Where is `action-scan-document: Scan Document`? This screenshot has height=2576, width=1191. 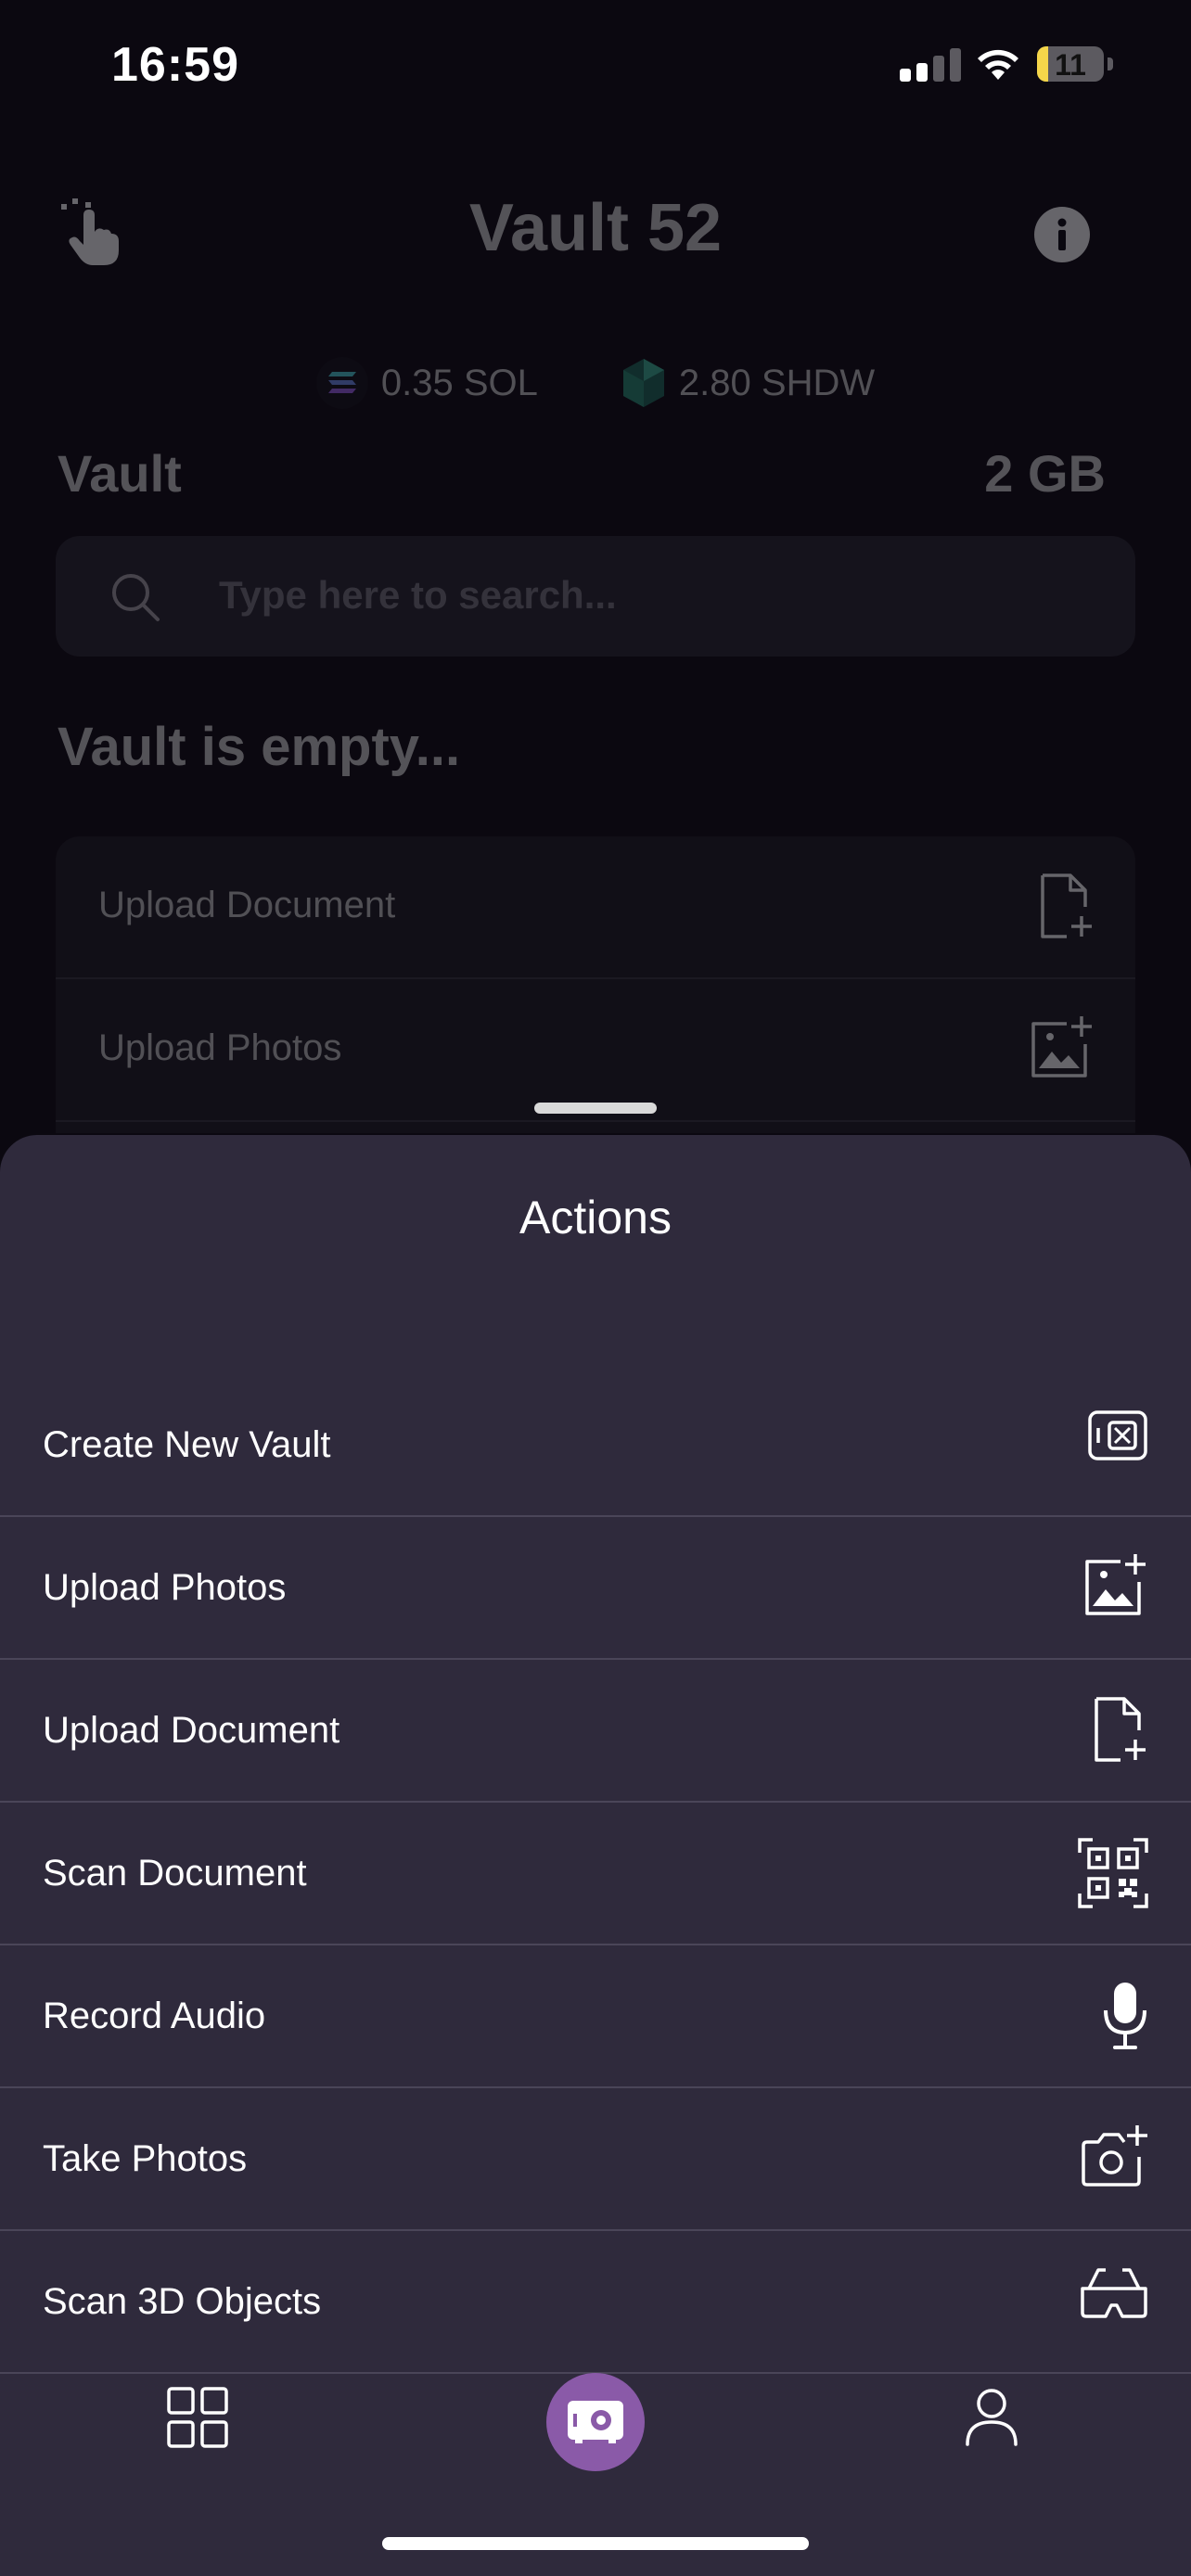
action-scan-document: Scan Document is located at coordinates (595, 1874).